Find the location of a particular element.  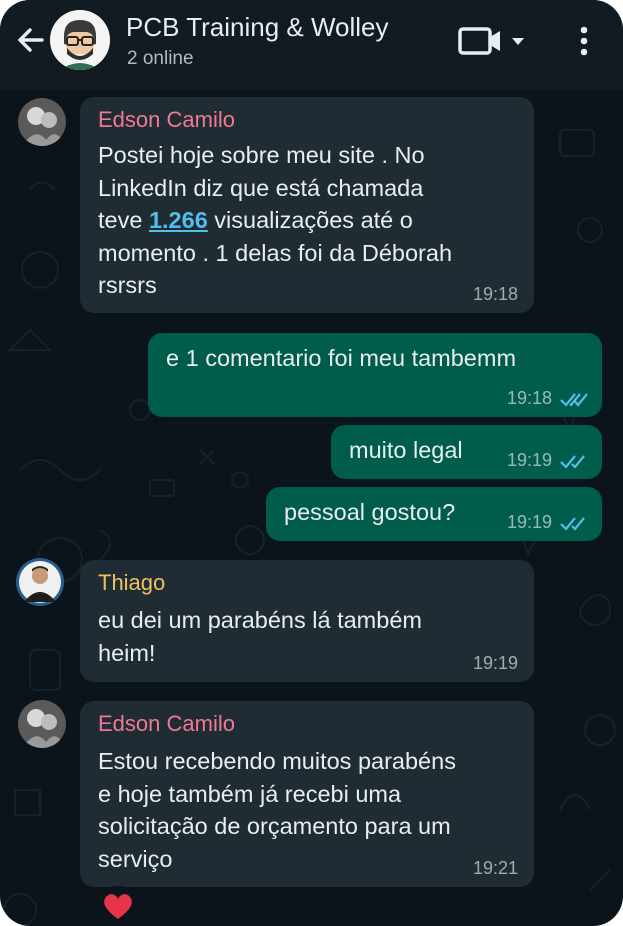

message-text: eu dei um parabéns lá também heim! is located at coordinates (260, 636).